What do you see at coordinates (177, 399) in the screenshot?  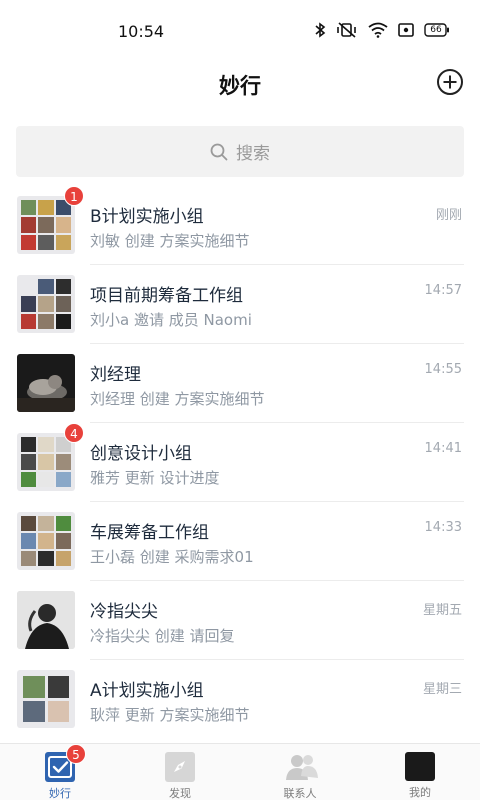 I see `conversation-preview: 刘经理 创建 方案实施细节` at bounding box center [177, 399].